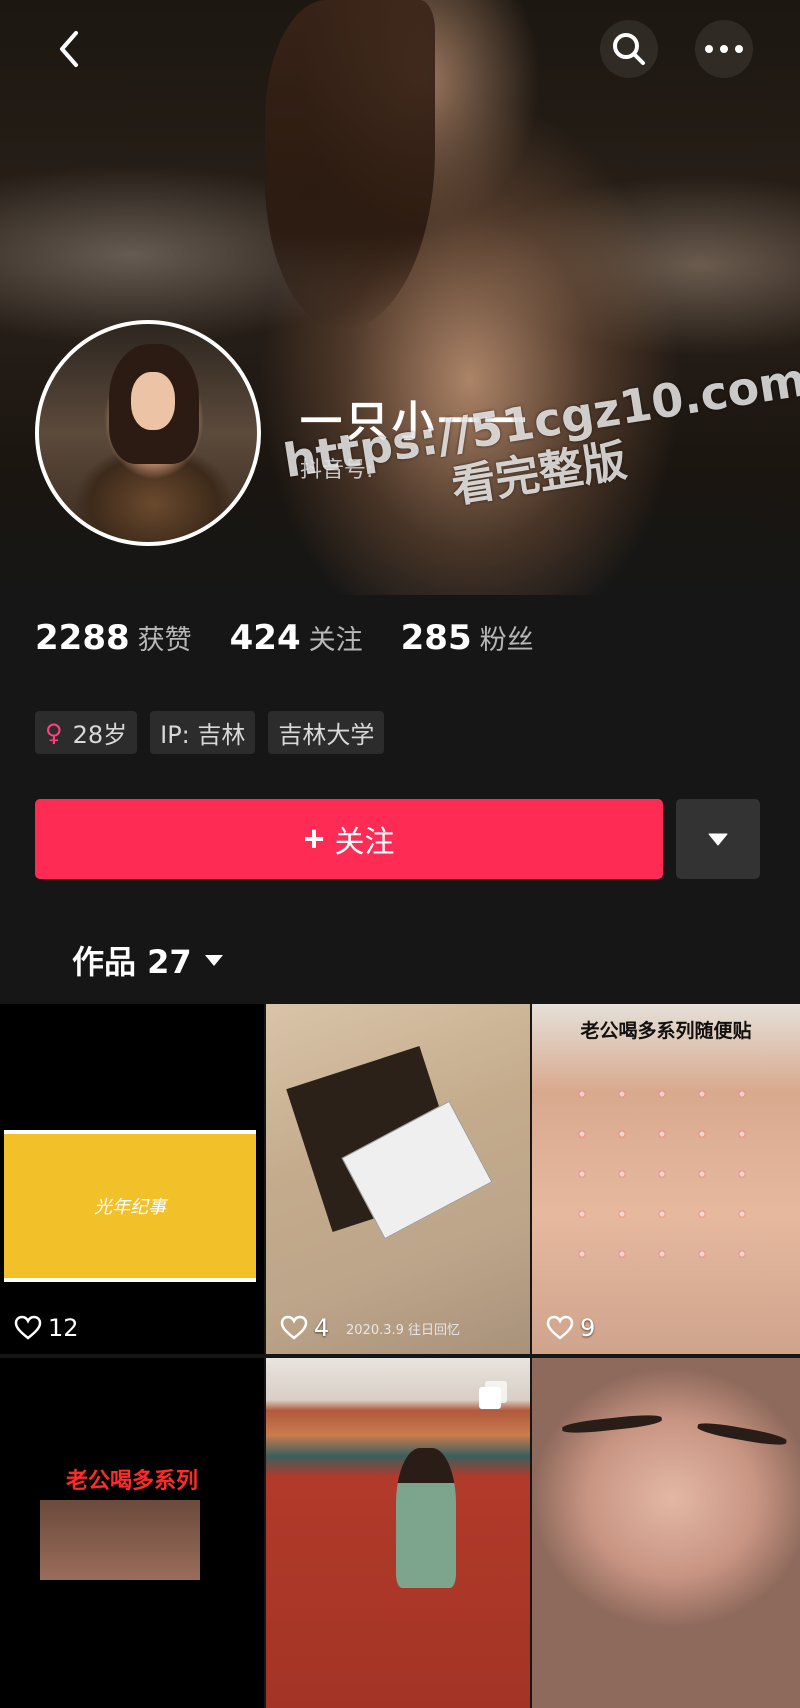  I want to click on back-button, so click(69, 49).